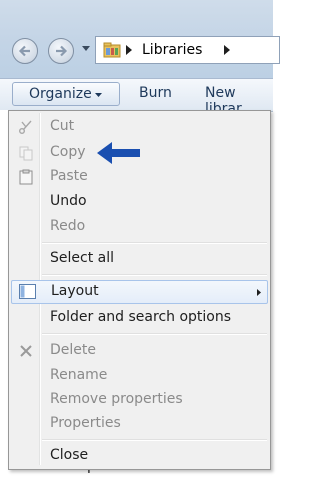 Image resolution: width=320 pixels, height=488 pixels. I want to click on menu-item-delete: Delete, so click(139, 351).